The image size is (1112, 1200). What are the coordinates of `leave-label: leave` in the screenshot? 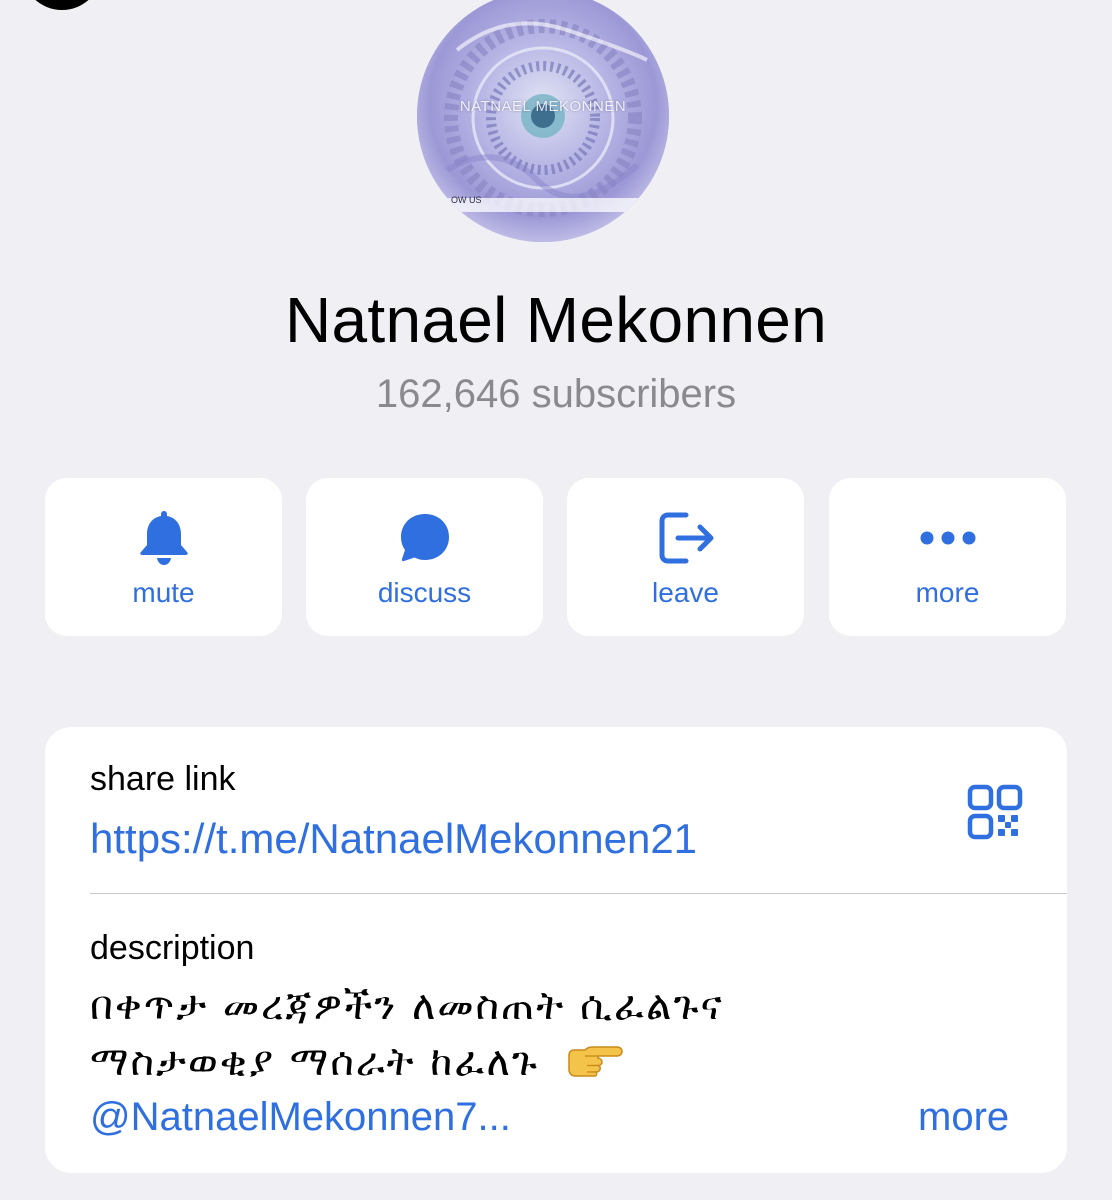 It's located at (685, 592).